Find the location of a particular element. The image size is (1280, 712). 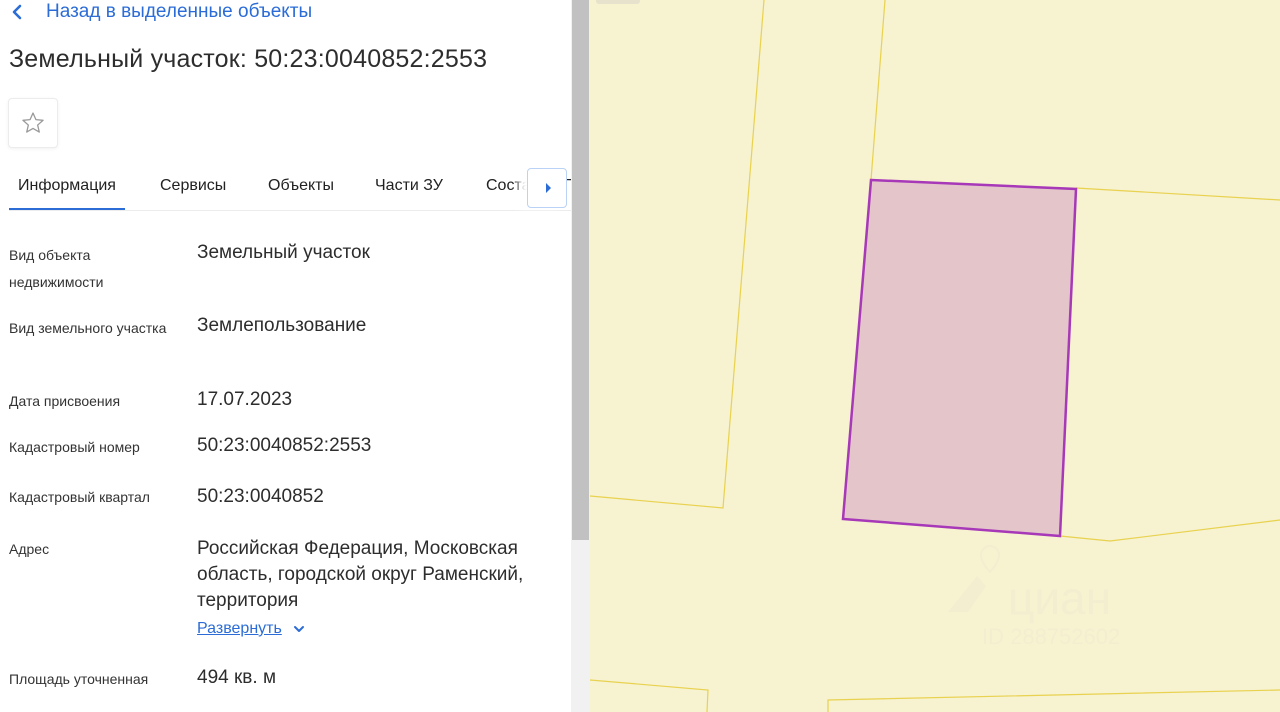

date-label: Дата присвоения is located at coordinates (65, 401).